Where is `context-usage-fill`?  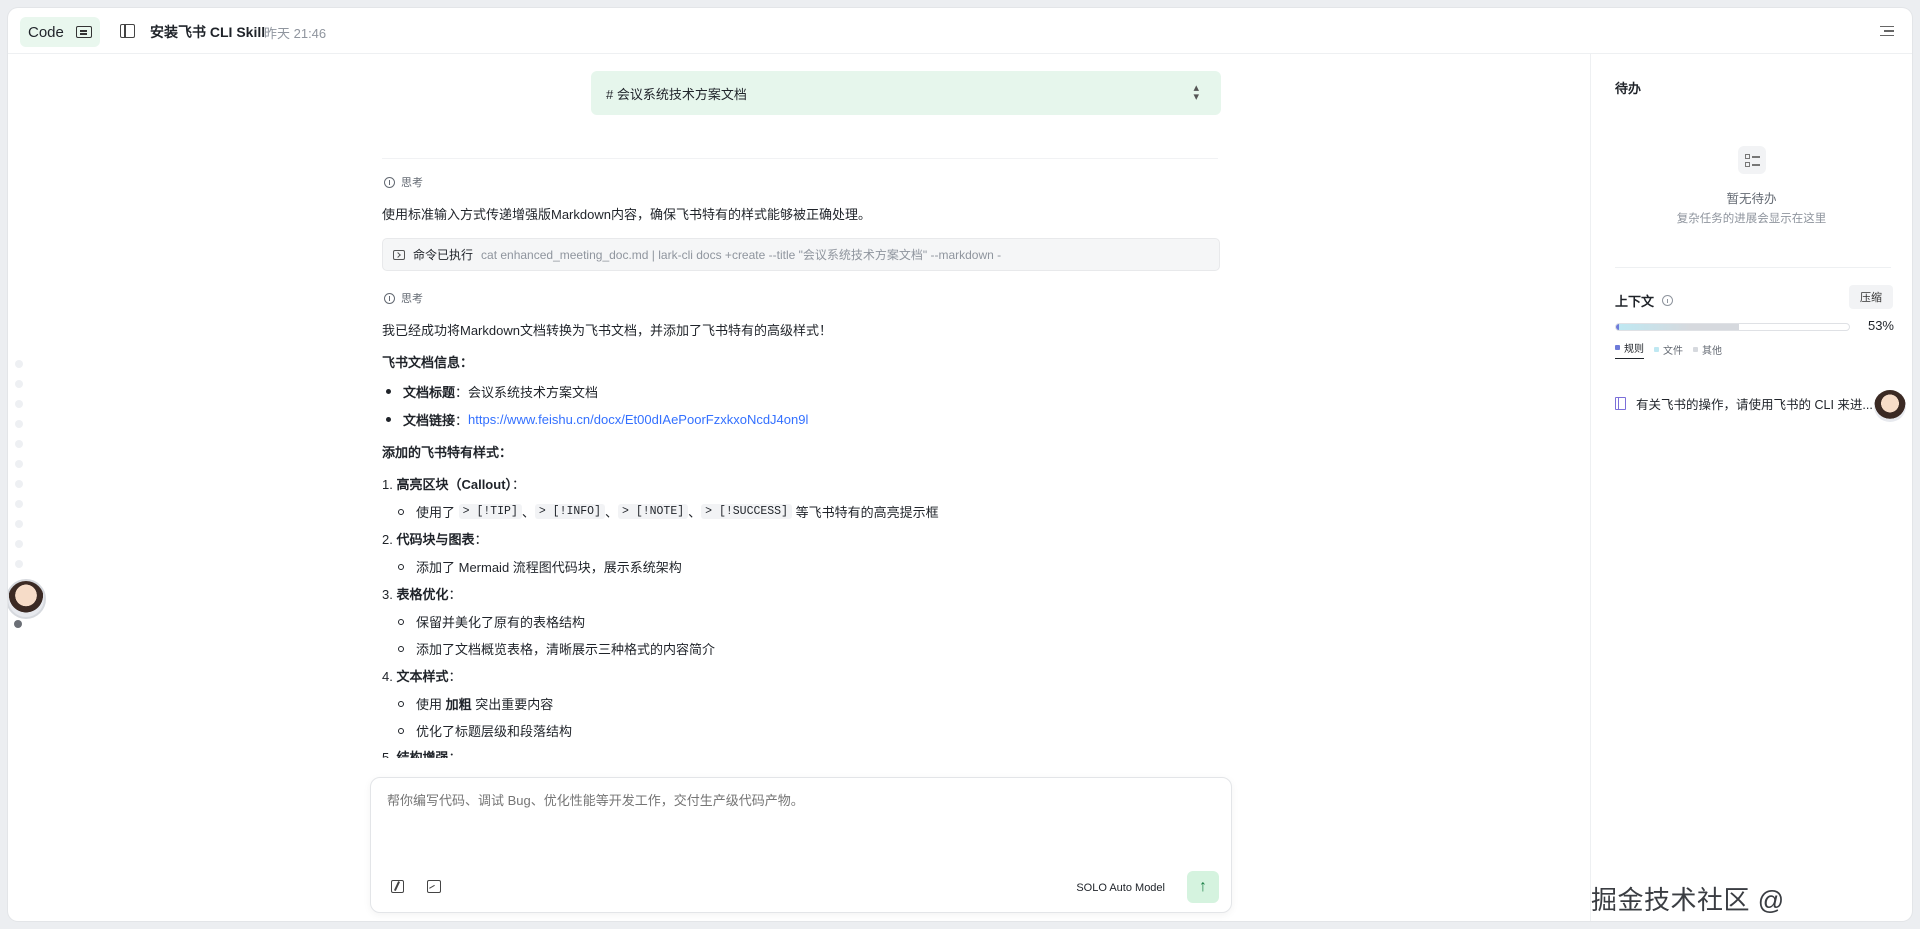
context-usage-fill is located at coordinates (1678, 327).